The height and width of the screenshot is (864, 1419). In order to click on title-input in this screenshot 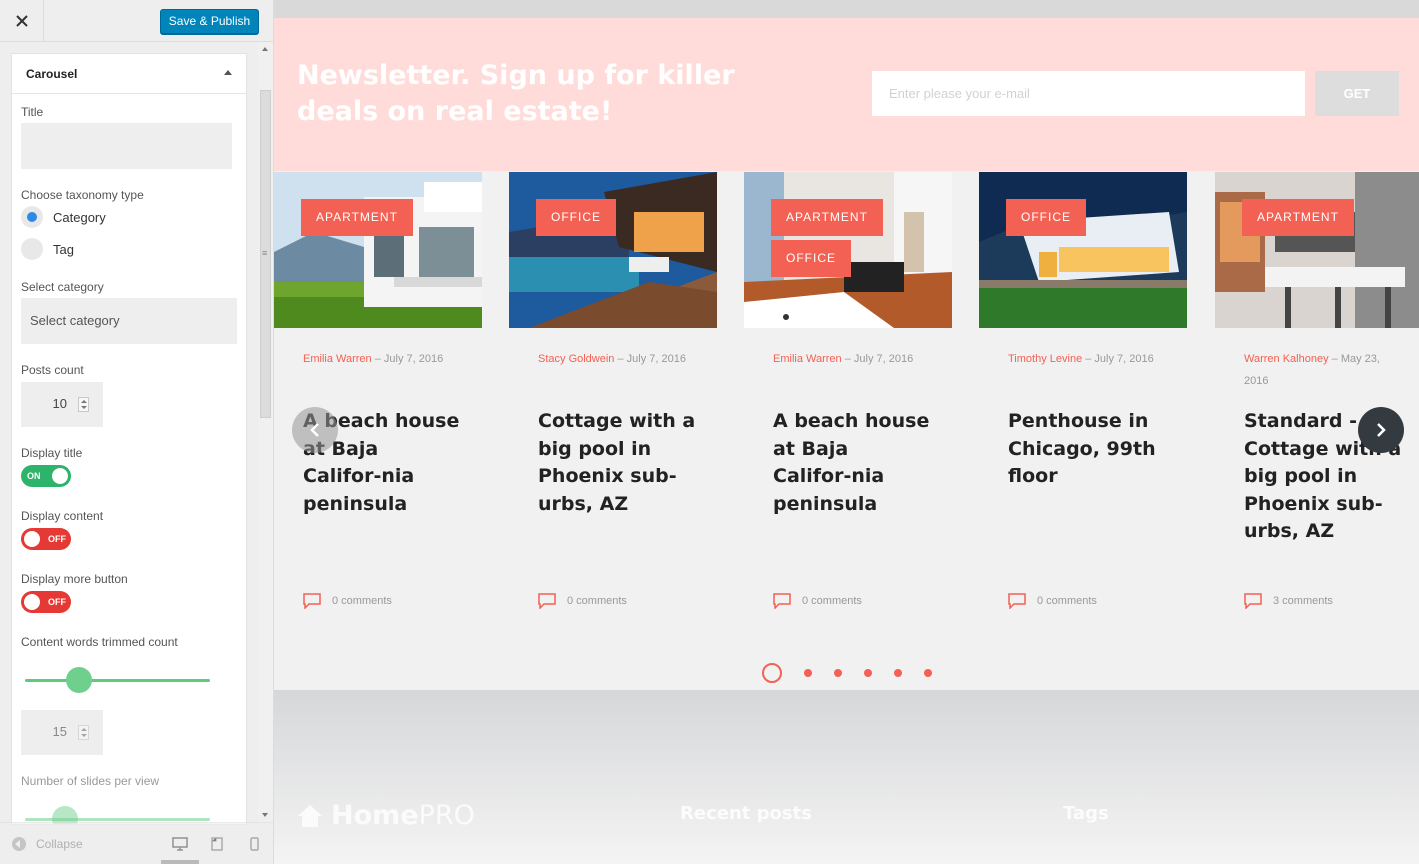, I will do `click(126, 146)`.